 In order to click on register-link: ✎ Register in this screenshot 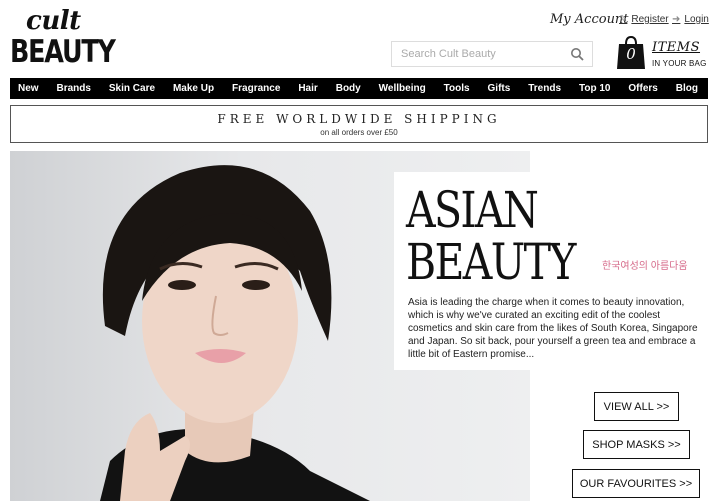, I will do `click(644, 19)`.